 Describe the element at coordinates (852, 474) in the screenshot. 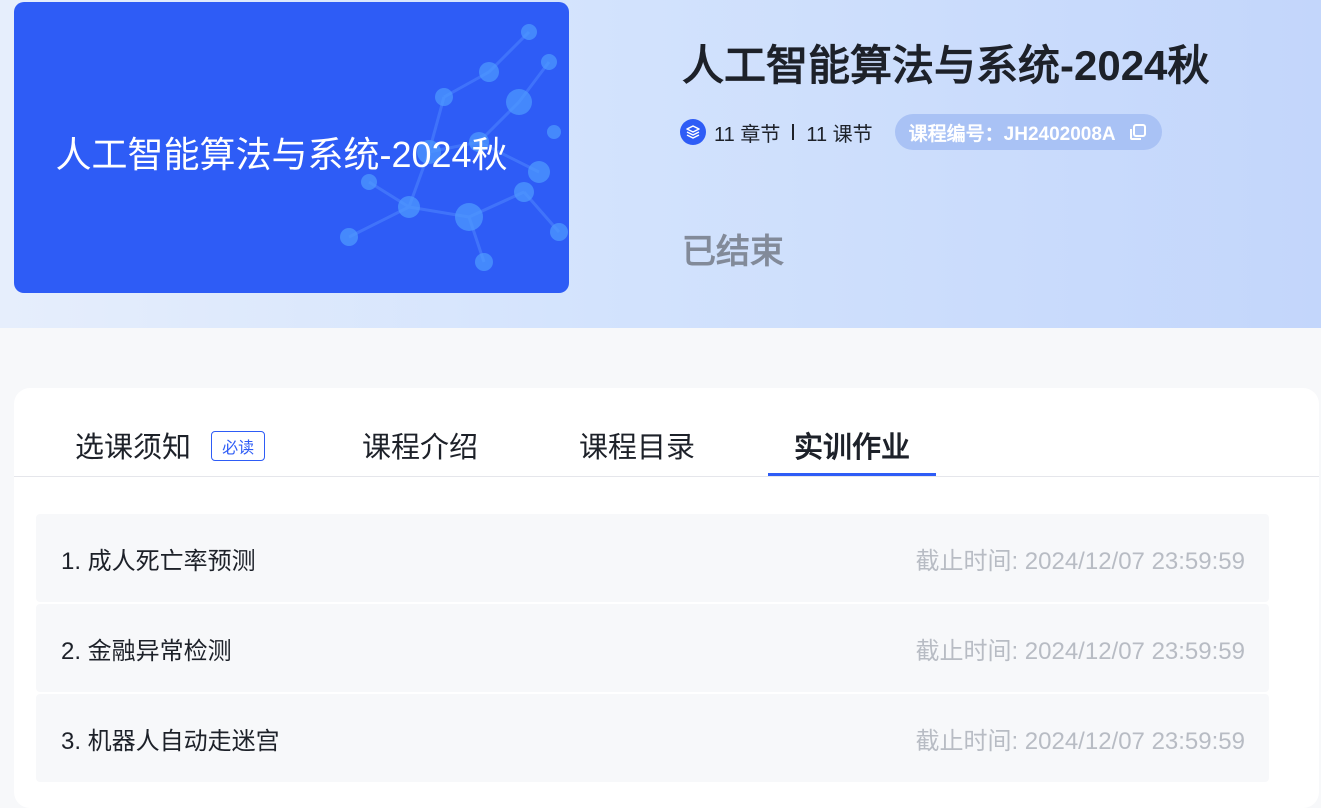

I see `active-tab-indicator` at that location.